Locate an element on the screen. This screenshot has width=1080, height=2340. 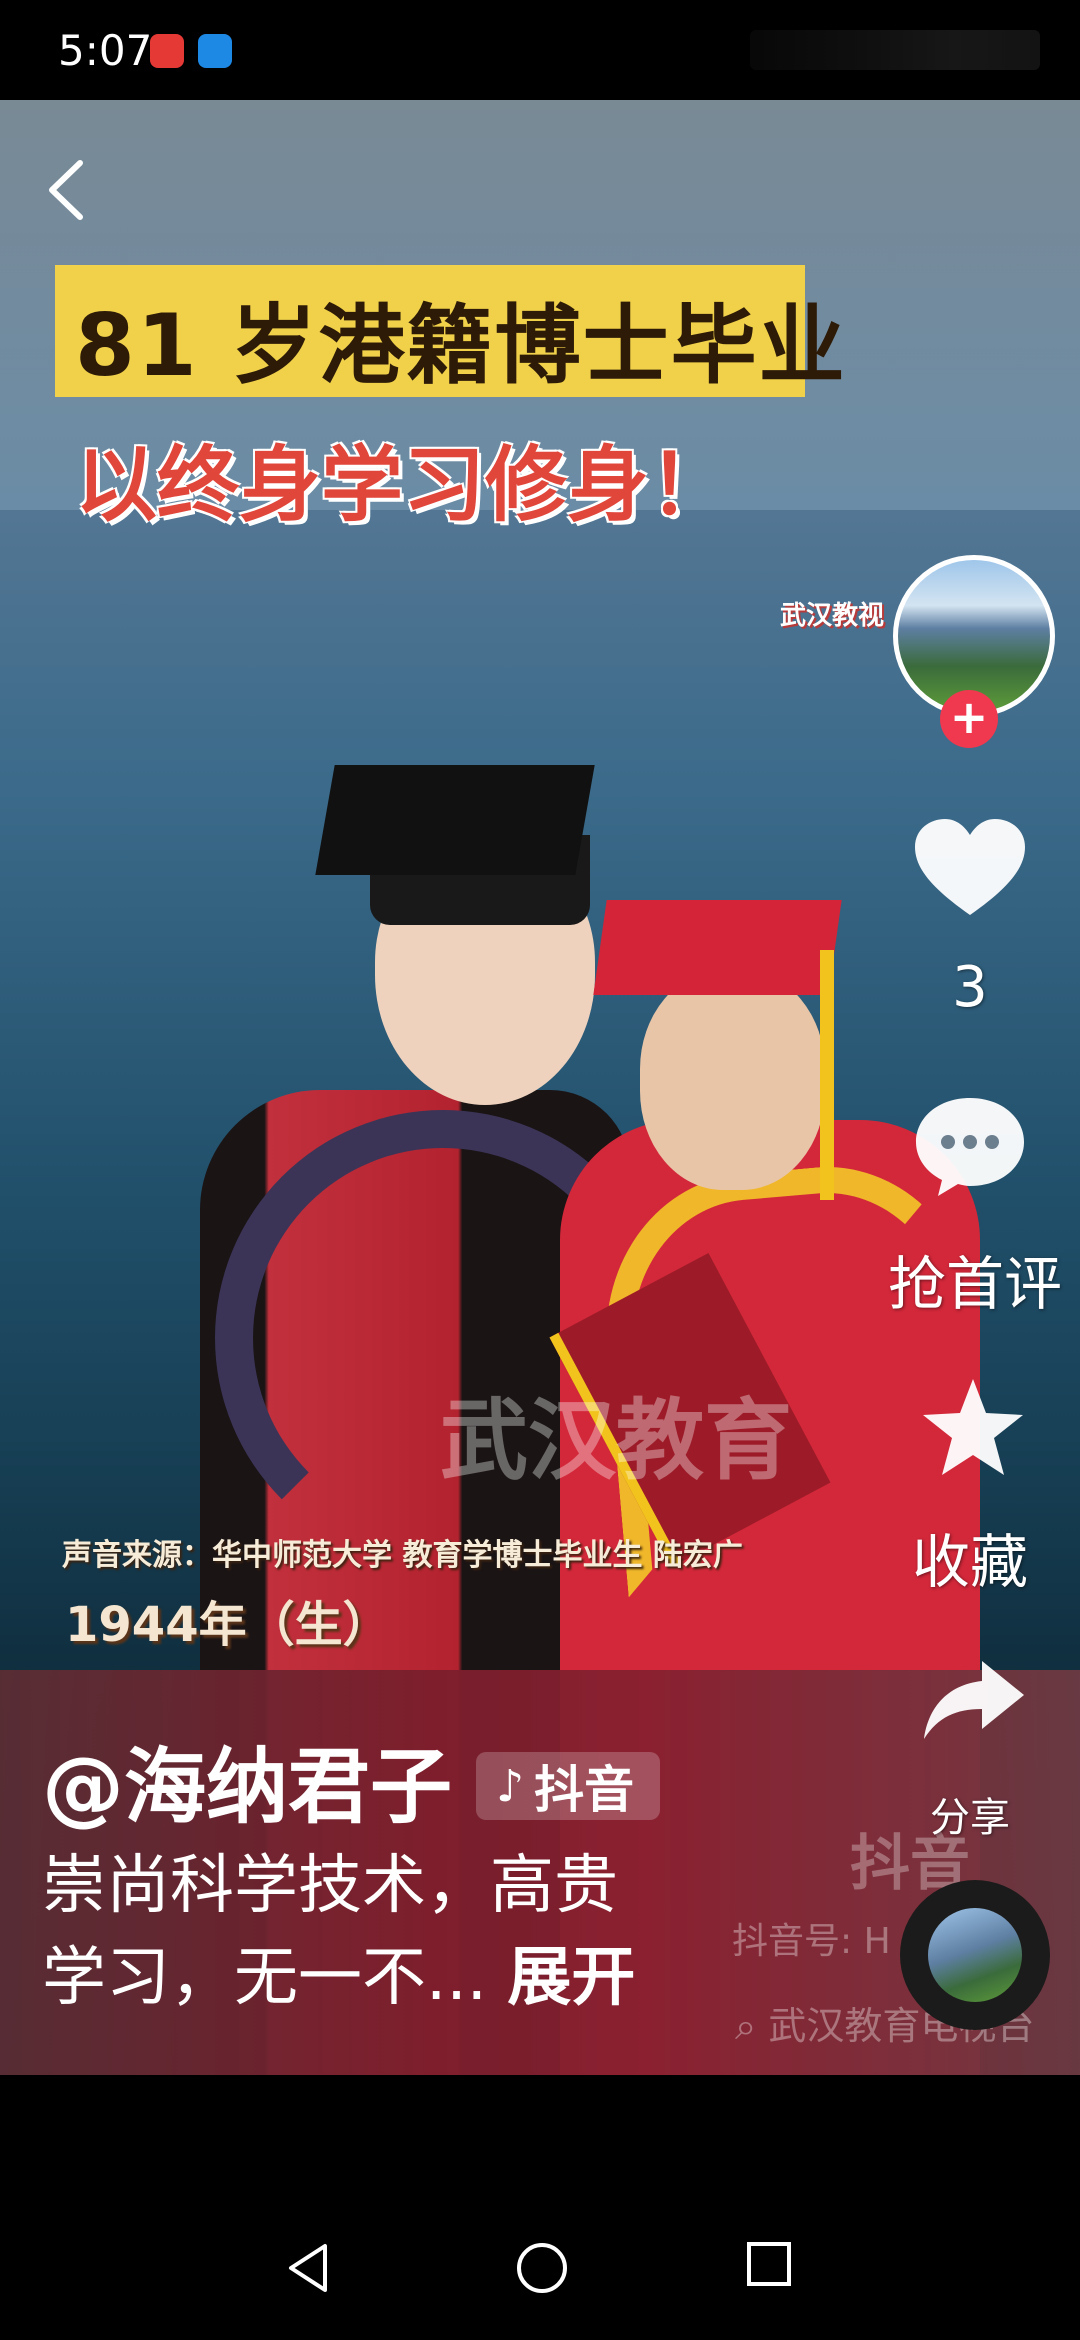
nav-home-icon is located at coordinates (542, 2268).